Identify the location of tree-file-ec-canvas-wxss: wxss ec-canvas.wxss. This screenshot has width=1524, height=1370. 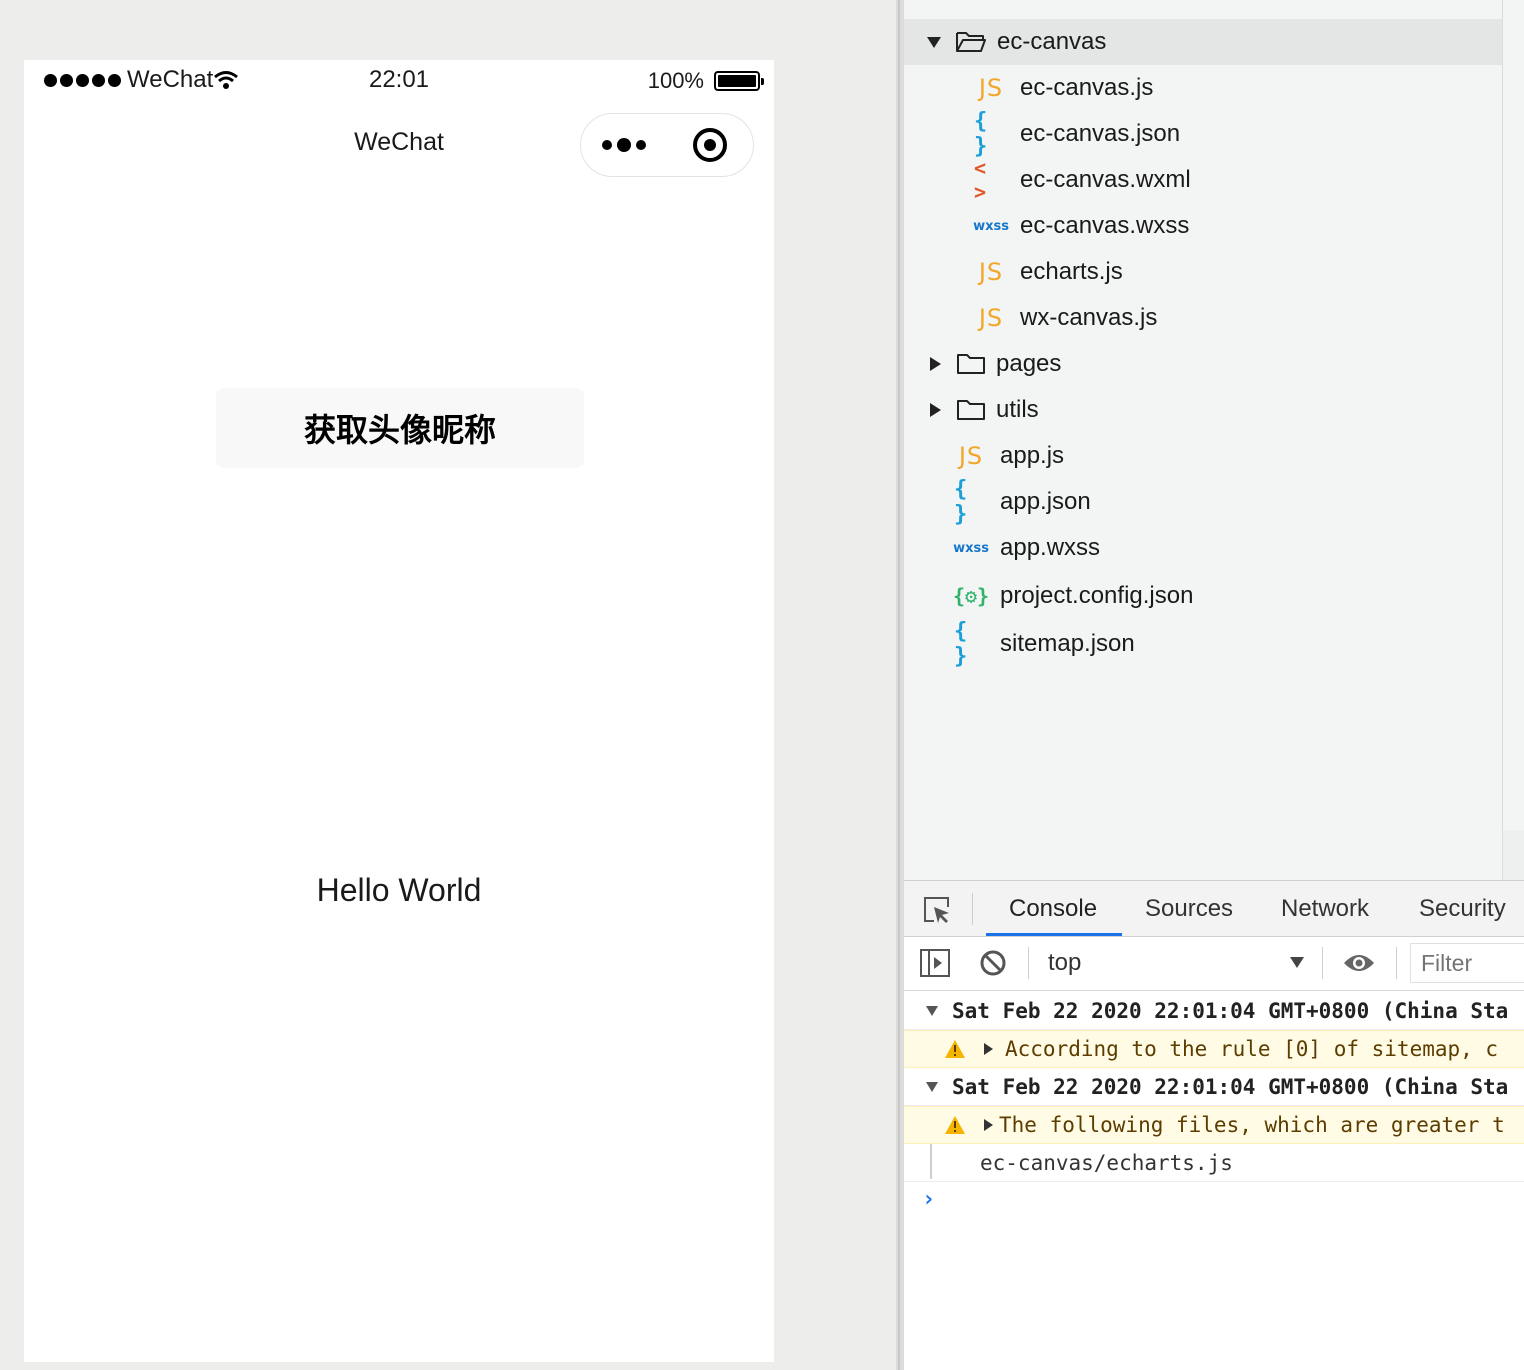
(1203, 226).